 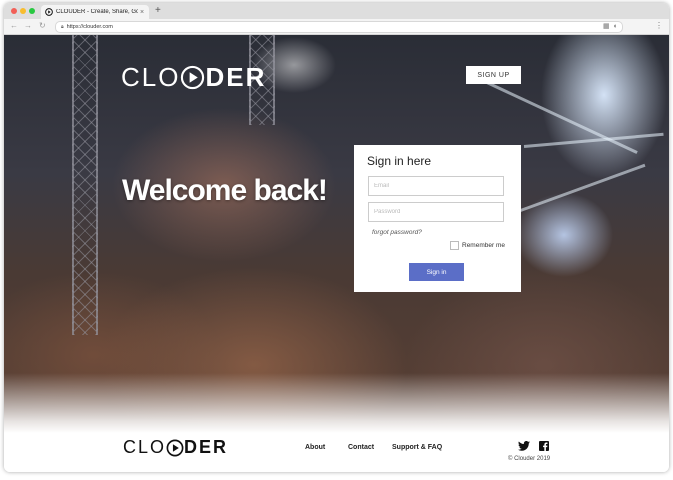 What do you see at coordinates (417, 447) in the screenshot?
I see `footer-link-support: Support & FAQ` at bounding box center [417, 447].